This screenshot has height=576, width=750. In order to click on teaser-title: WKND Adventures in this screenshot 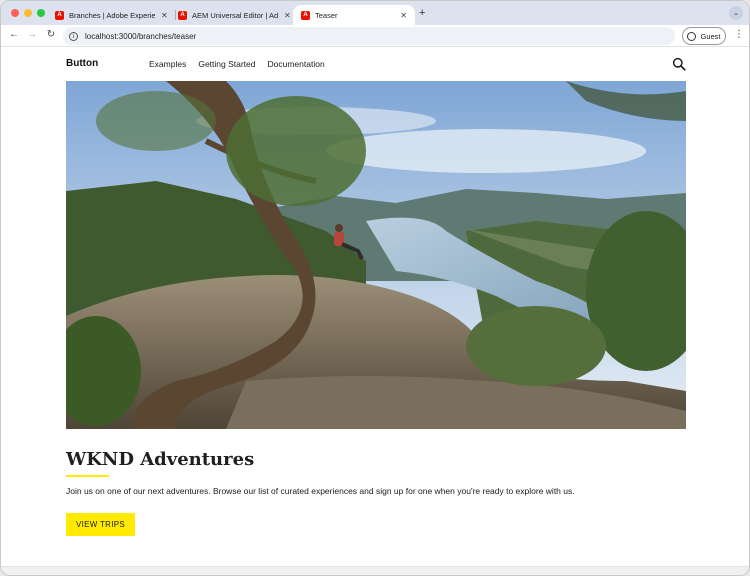, I will do `click(160, 459)`.